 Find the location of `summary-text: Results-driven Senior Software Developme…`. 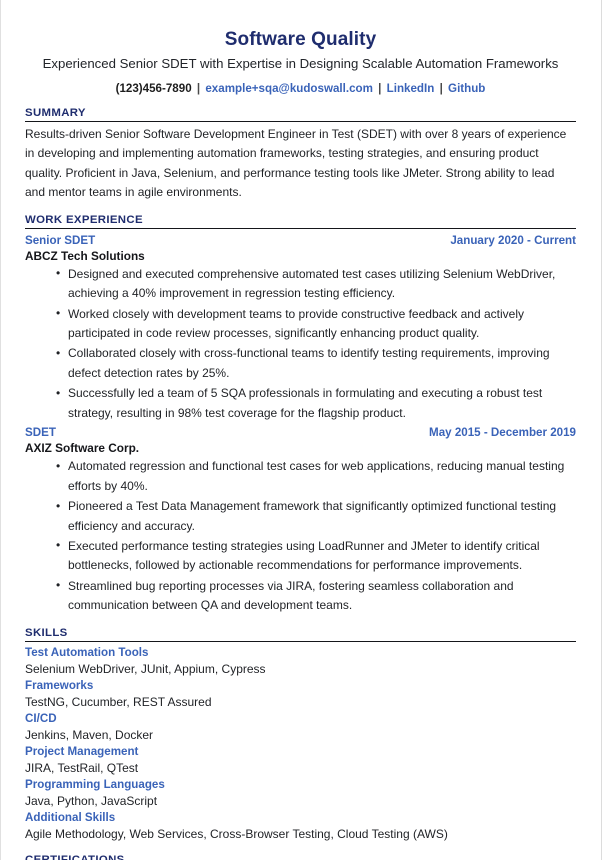

summary-text: Results-driven Senior Software Developme… is located at coordinates (296, 163).